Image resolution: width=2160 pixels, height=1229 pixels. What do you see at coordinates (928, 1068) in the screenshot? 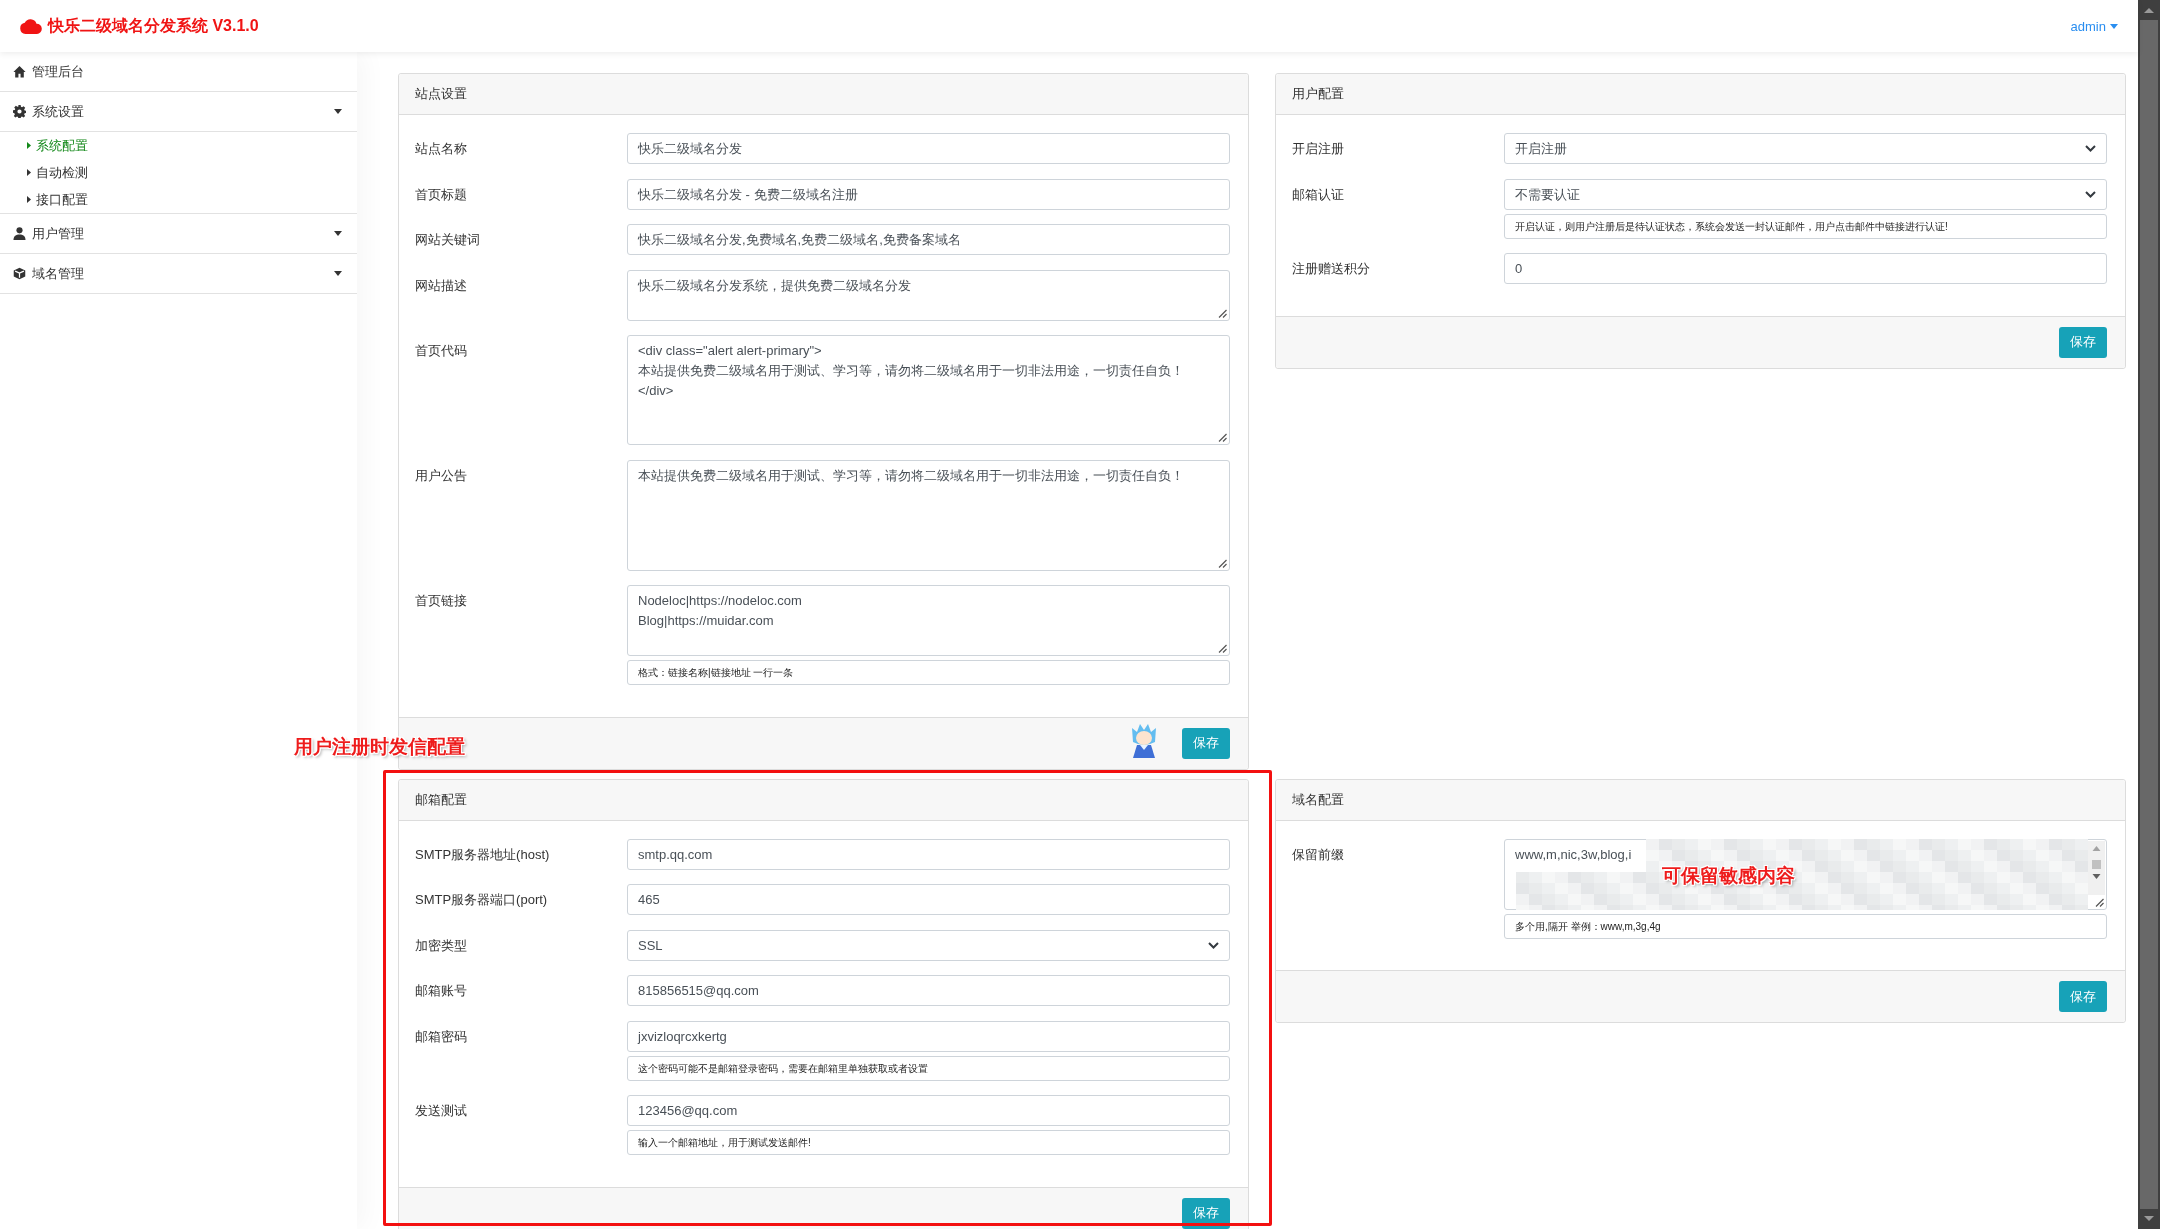
I see `help-note: 这个密码可能不是邮箱登录密码，需要在邮箱里单独获取或者设置` at bounding box center [928, 1068].